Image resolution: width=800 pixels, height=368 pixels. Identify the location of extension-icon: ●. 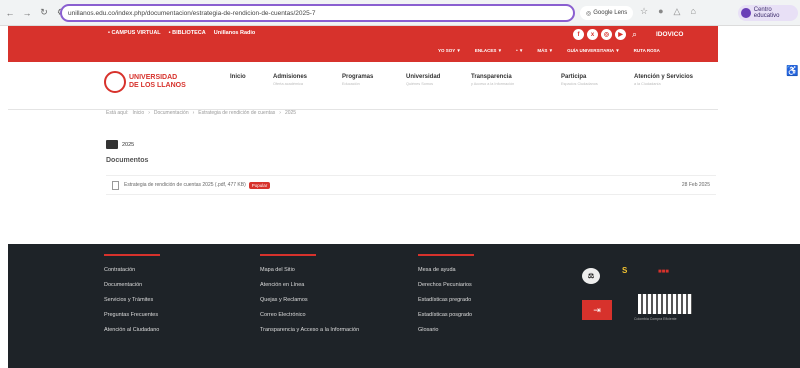
(660, 11).